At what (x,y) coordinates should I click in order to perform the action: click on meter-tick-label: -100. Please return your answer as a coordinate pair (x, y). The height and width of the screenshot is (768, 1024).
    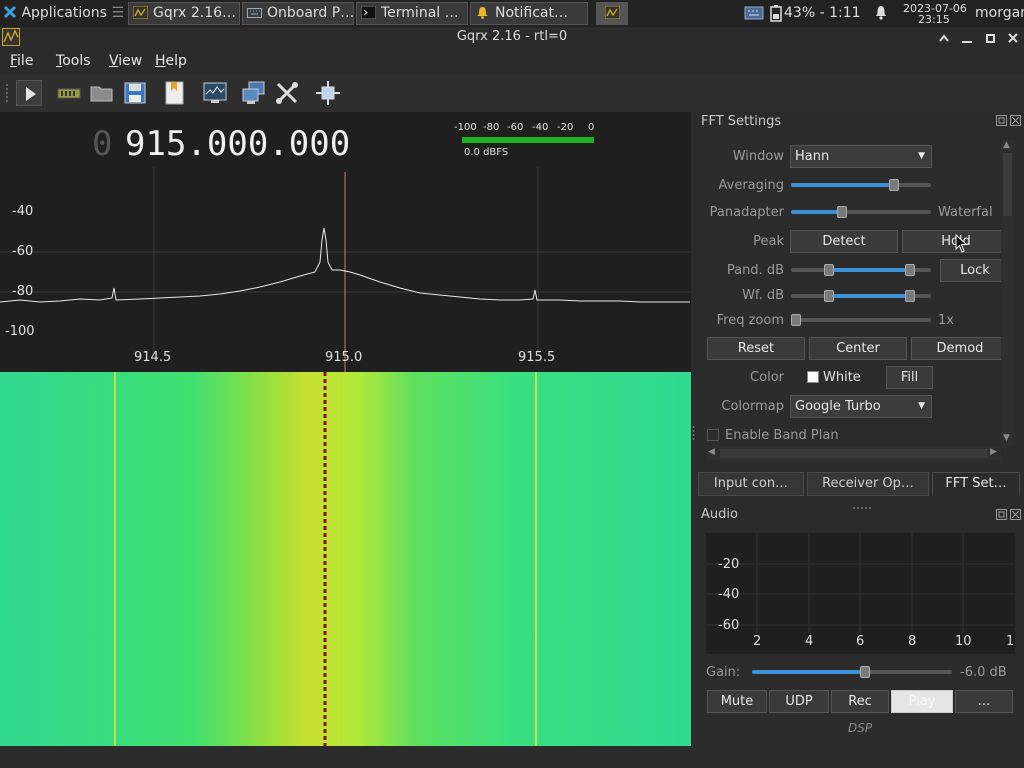
    Looking at the image, I should click on (465, 127).